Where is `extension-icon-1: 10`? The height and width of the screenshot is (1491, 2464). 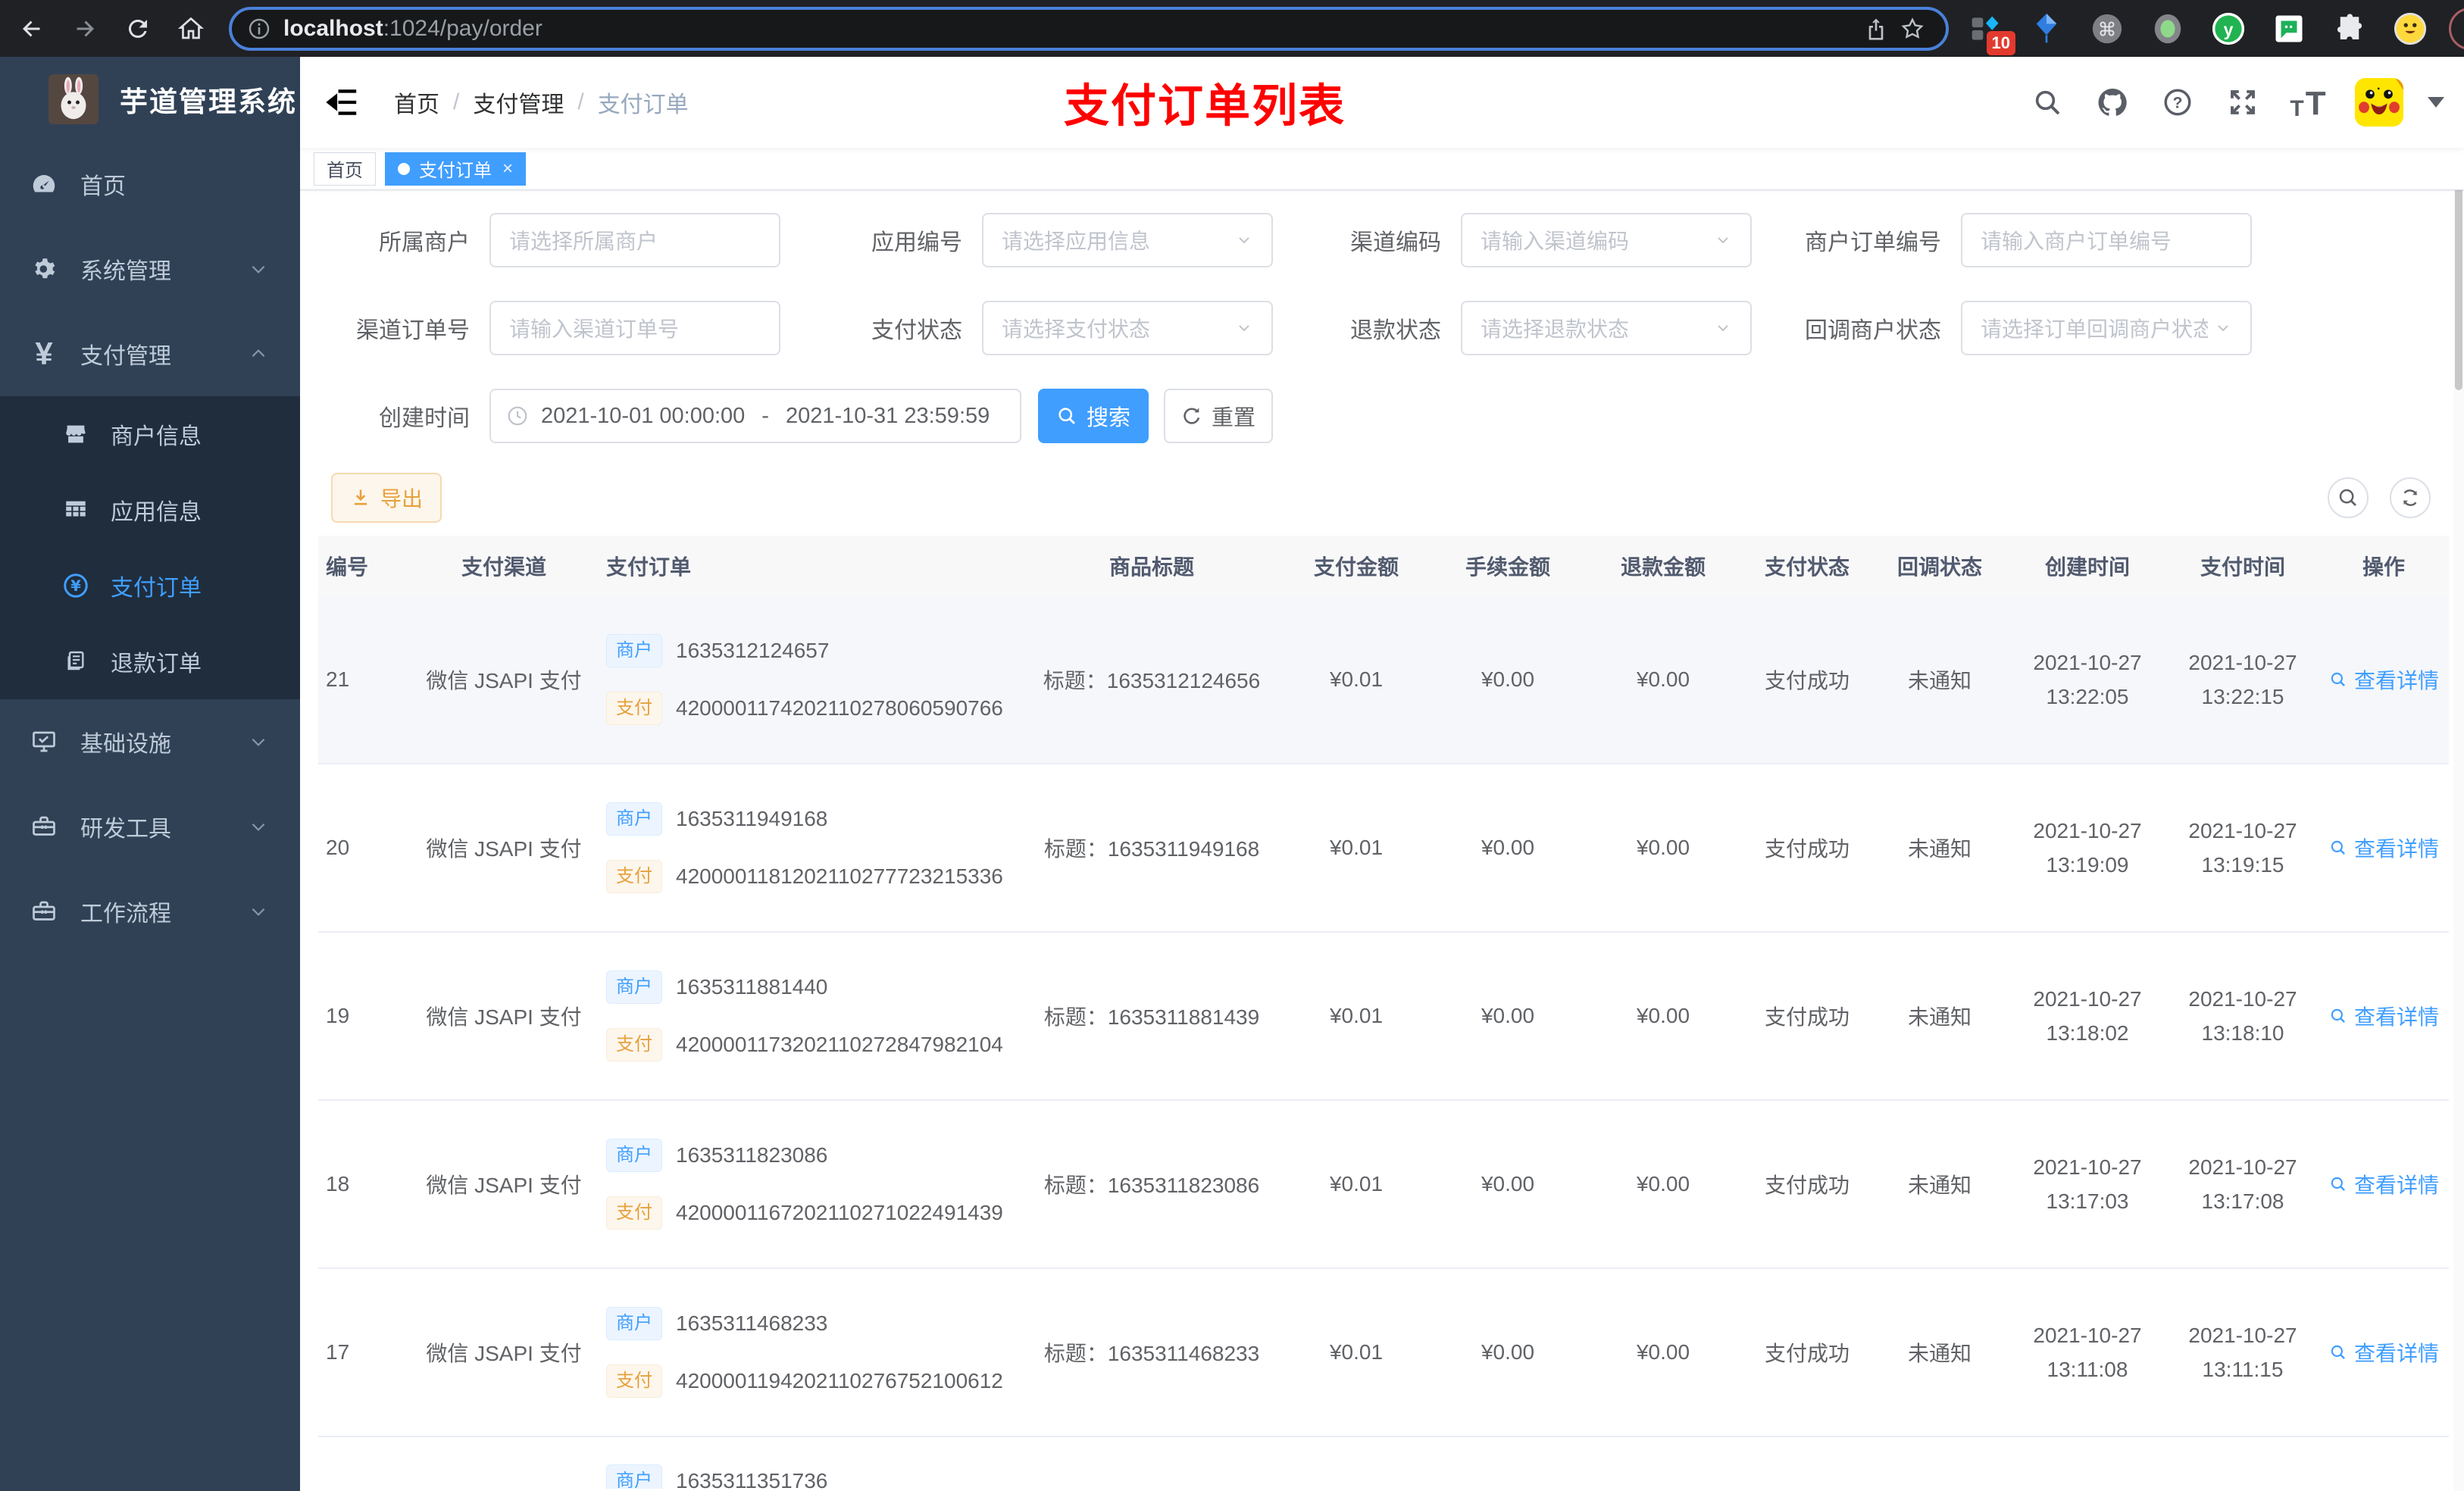
extension-icon-1: 10 is located at coordinates (1991, 33).